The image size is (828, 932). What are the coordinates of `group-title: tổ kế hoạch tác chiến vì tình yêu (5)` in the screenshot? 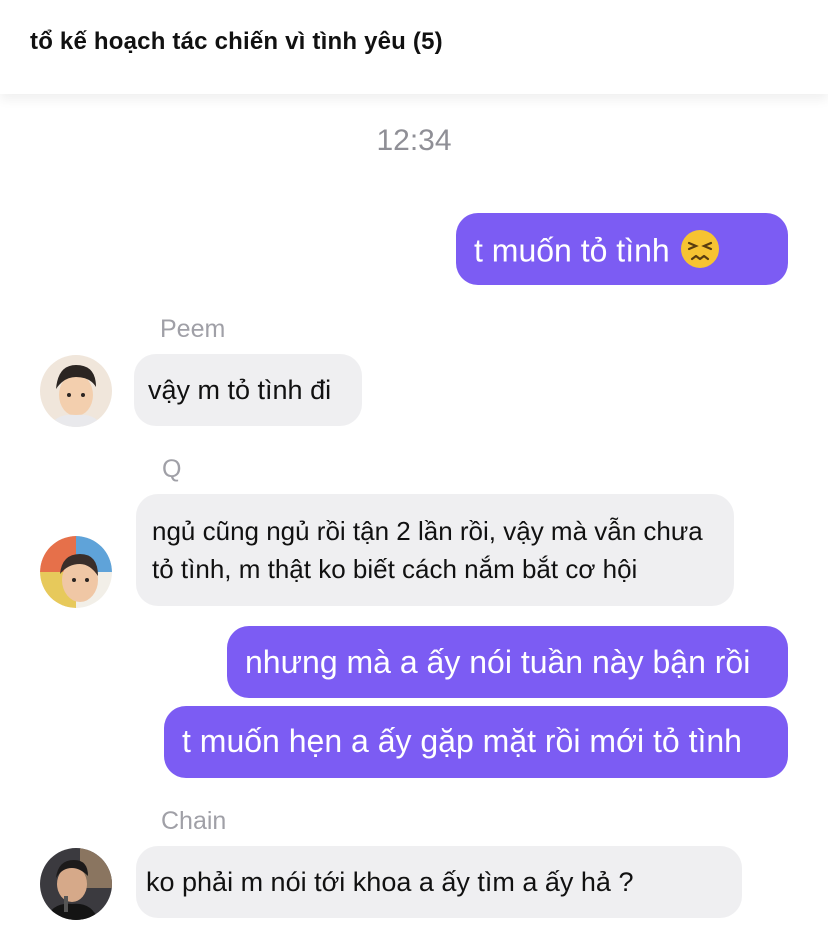 It's located at (236, 42).